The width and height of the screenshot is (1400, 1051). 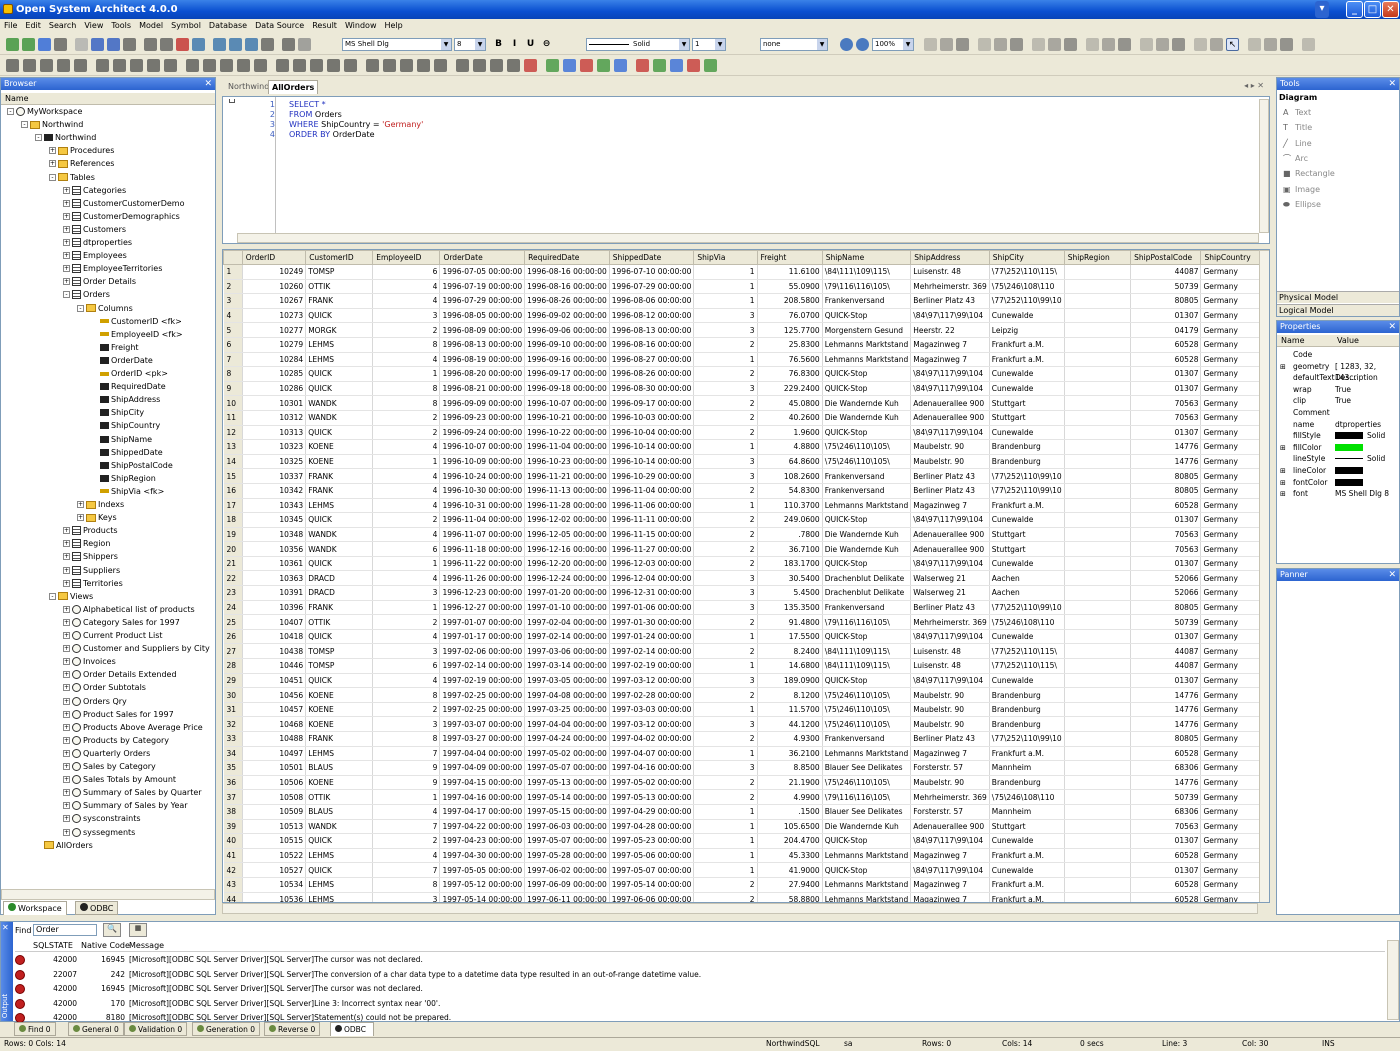 I want to click on row-number: 42, so click(x=233, y=870).